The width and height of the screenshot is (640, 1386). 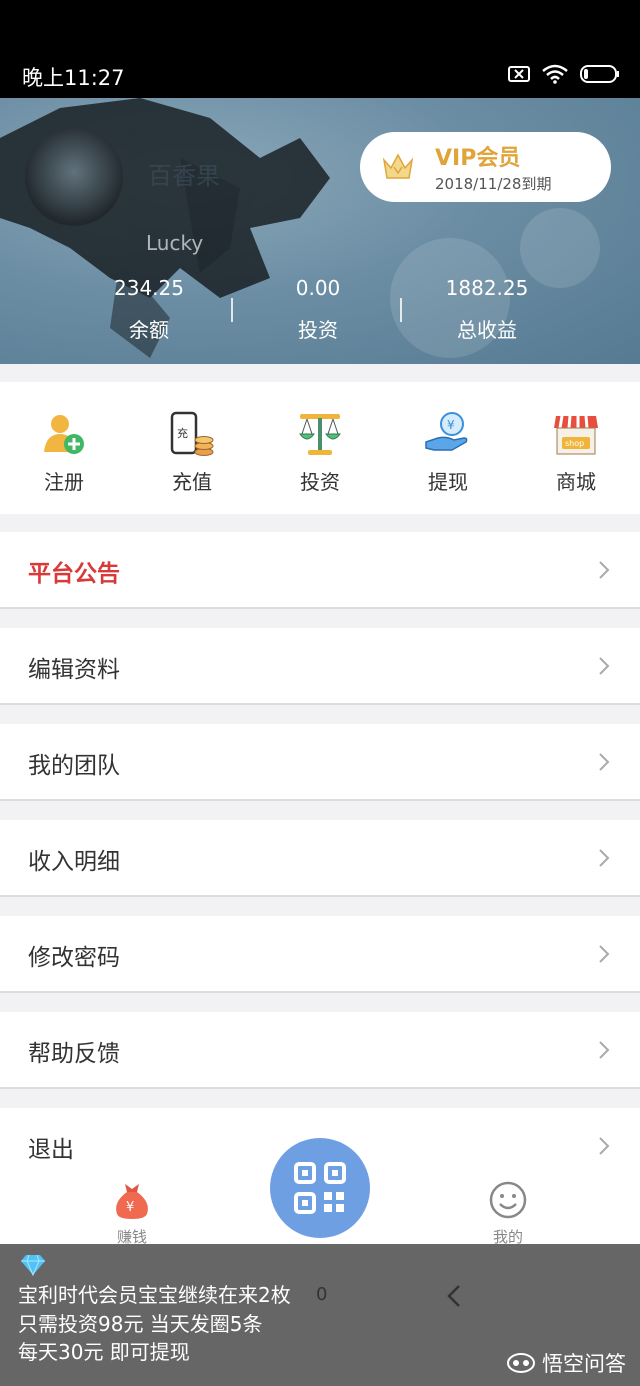 What do you see at coordinates (584, 1364) in the screenshot?
I see `watermark-text: 悟空问答` at bounding box center [584, 1364].